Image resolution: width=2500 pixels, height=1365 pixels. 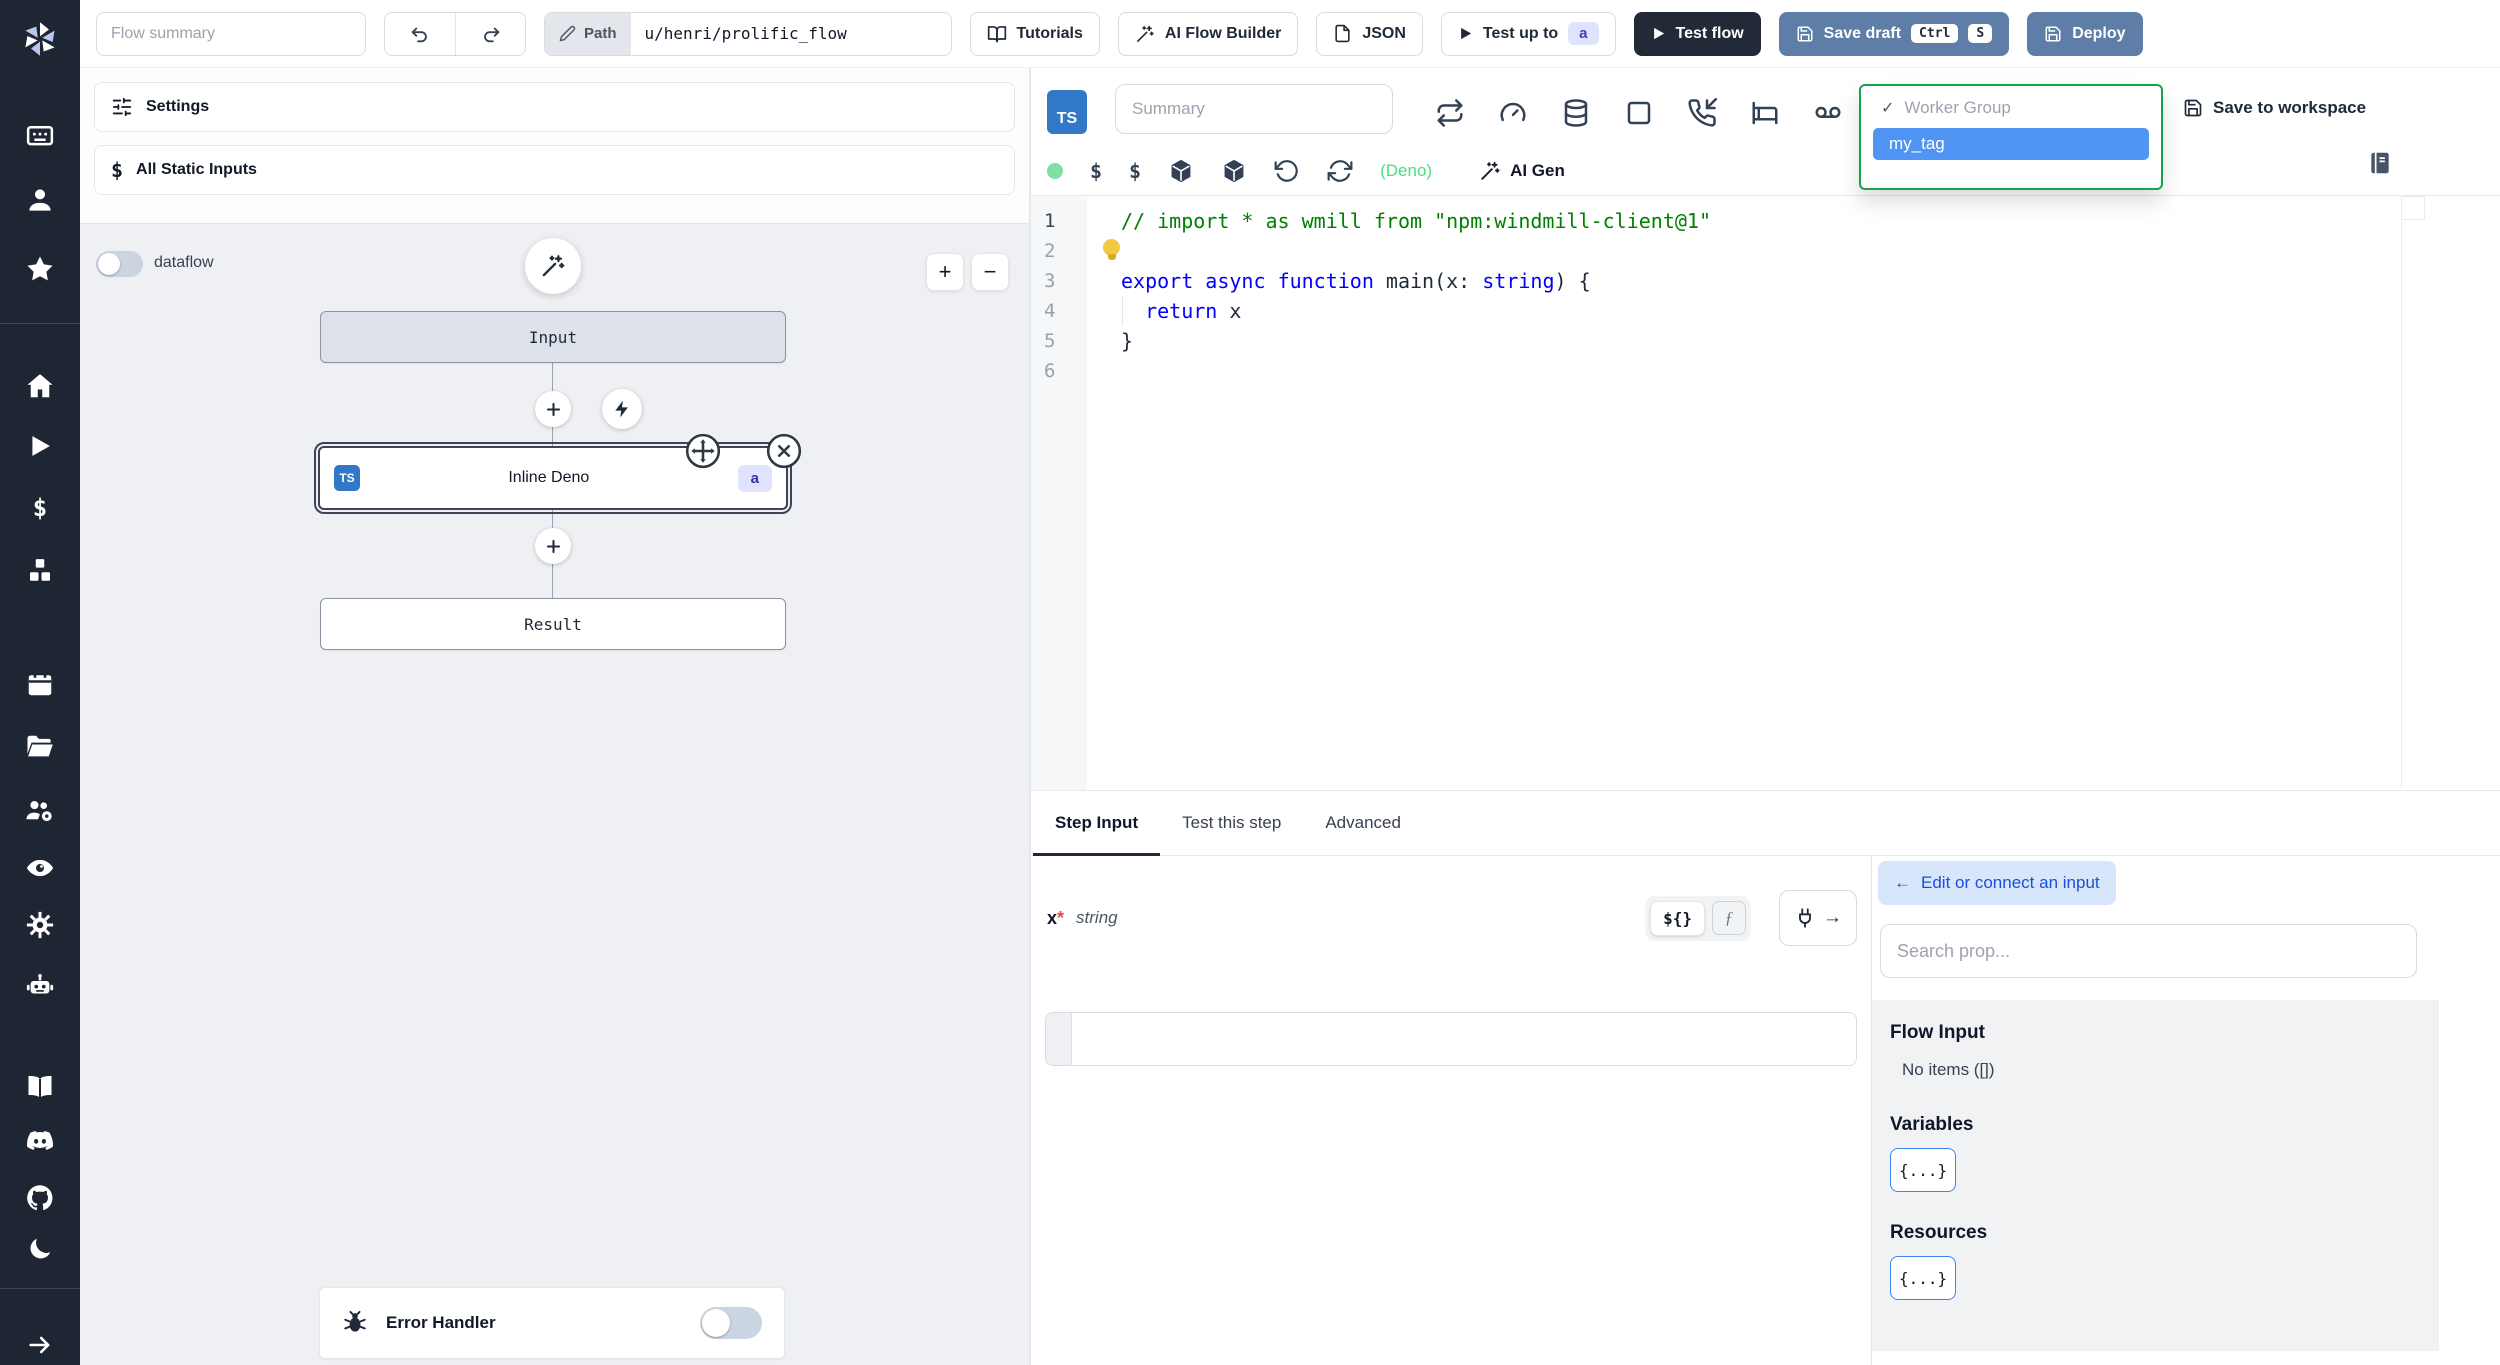 I want to click on json-button: JSON, so click(x=1369, y=33).